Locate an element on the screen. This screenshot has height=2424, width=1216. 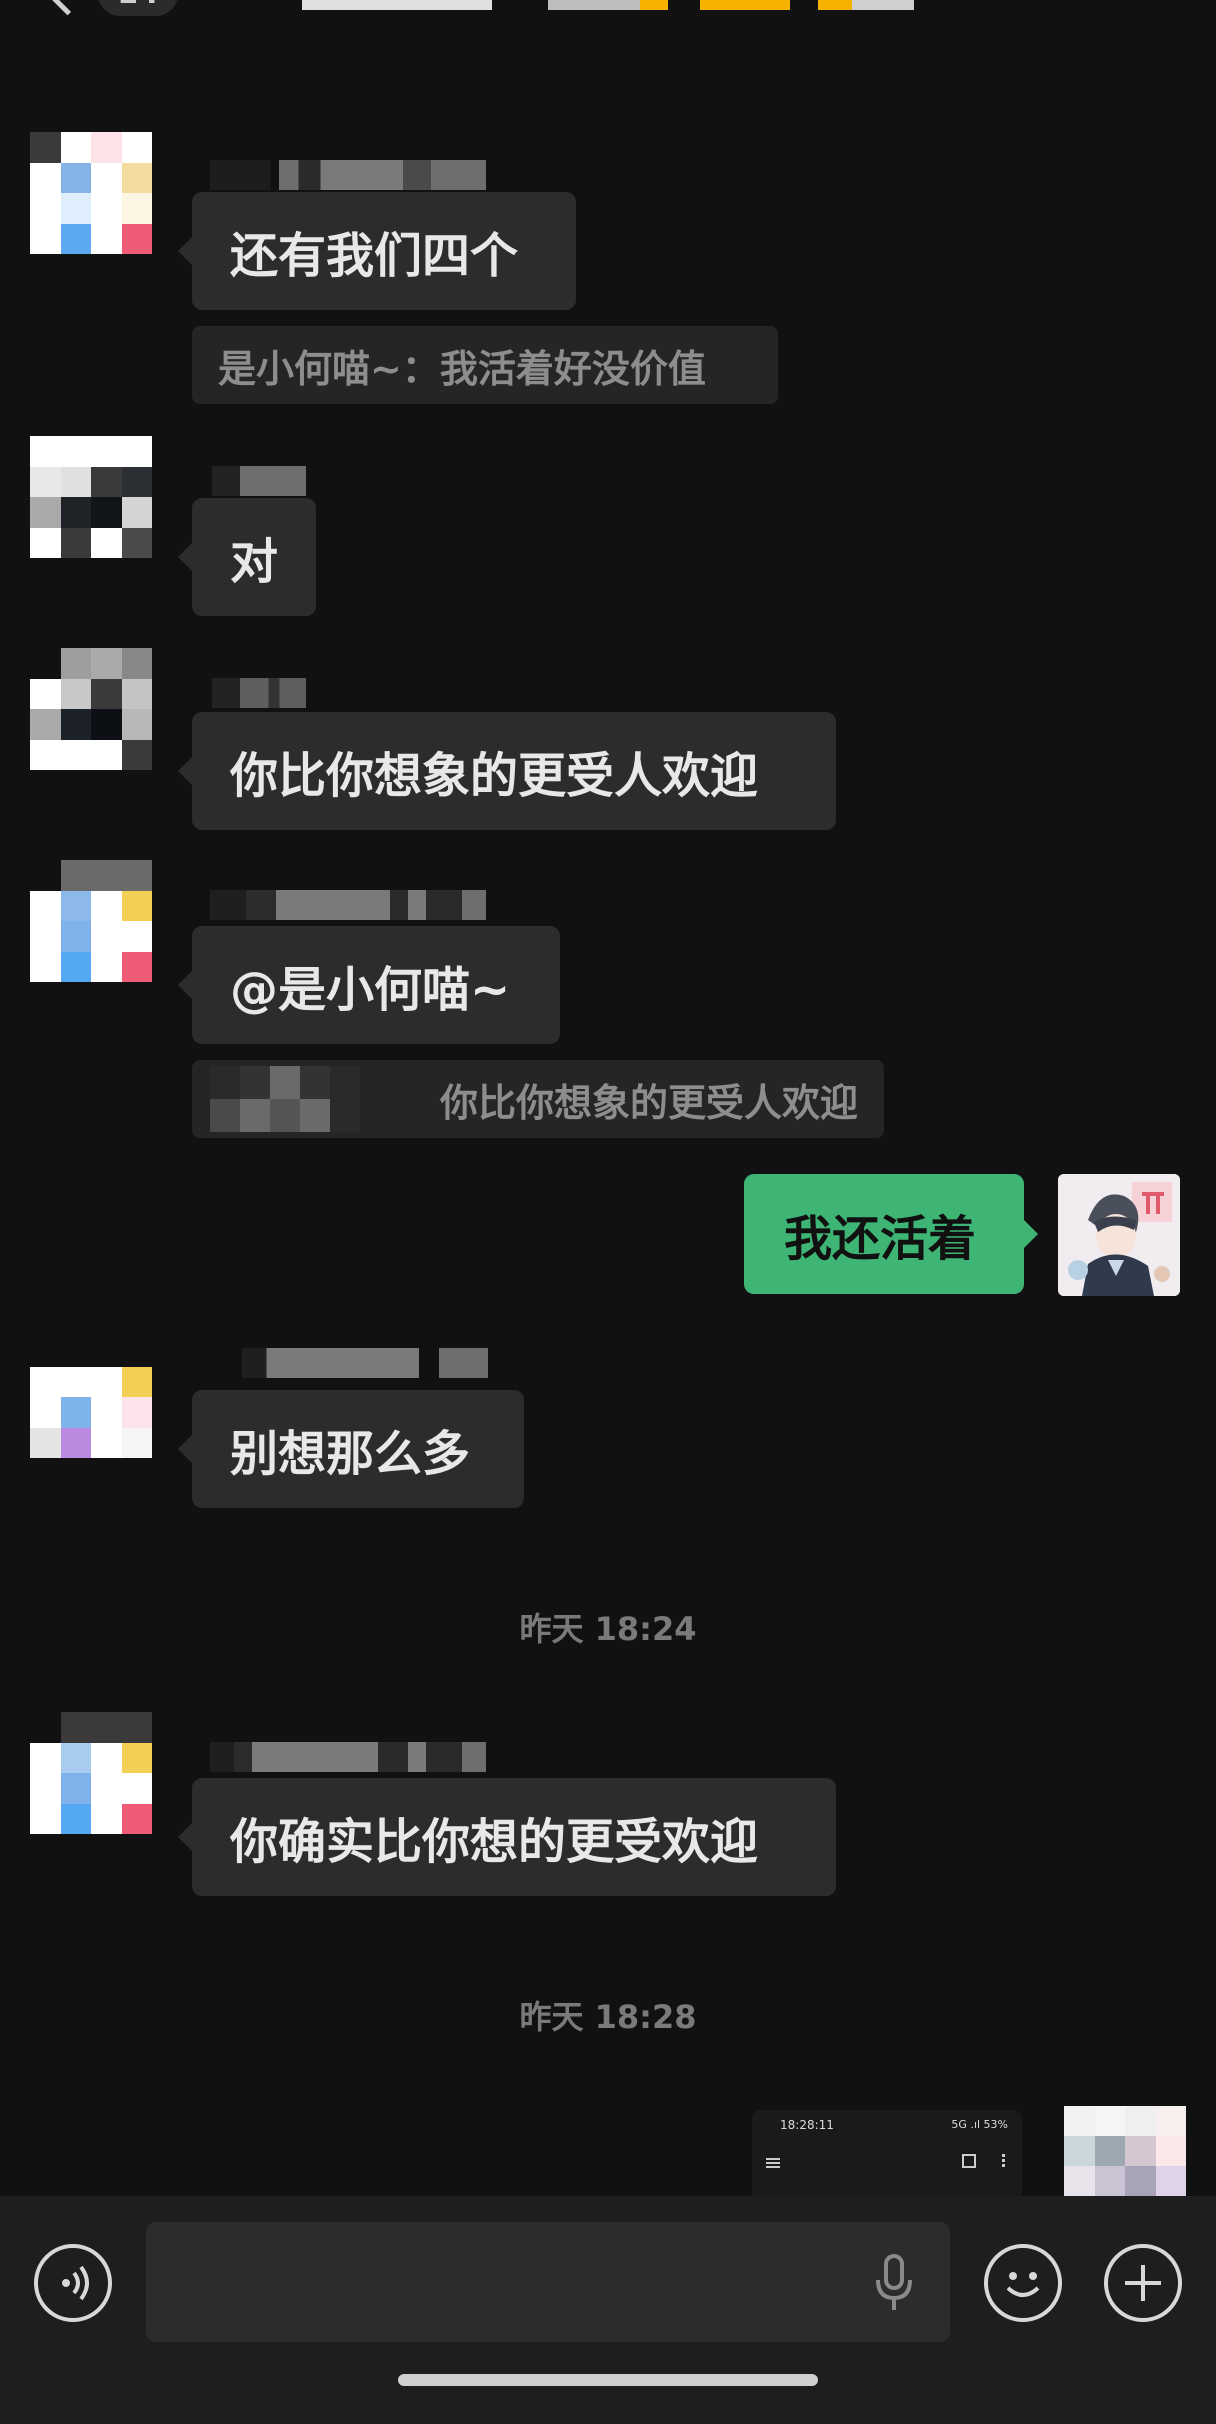
quoted-message-text: 你比你想象的更受人欢迎 is located at coordinates (648, 1102).